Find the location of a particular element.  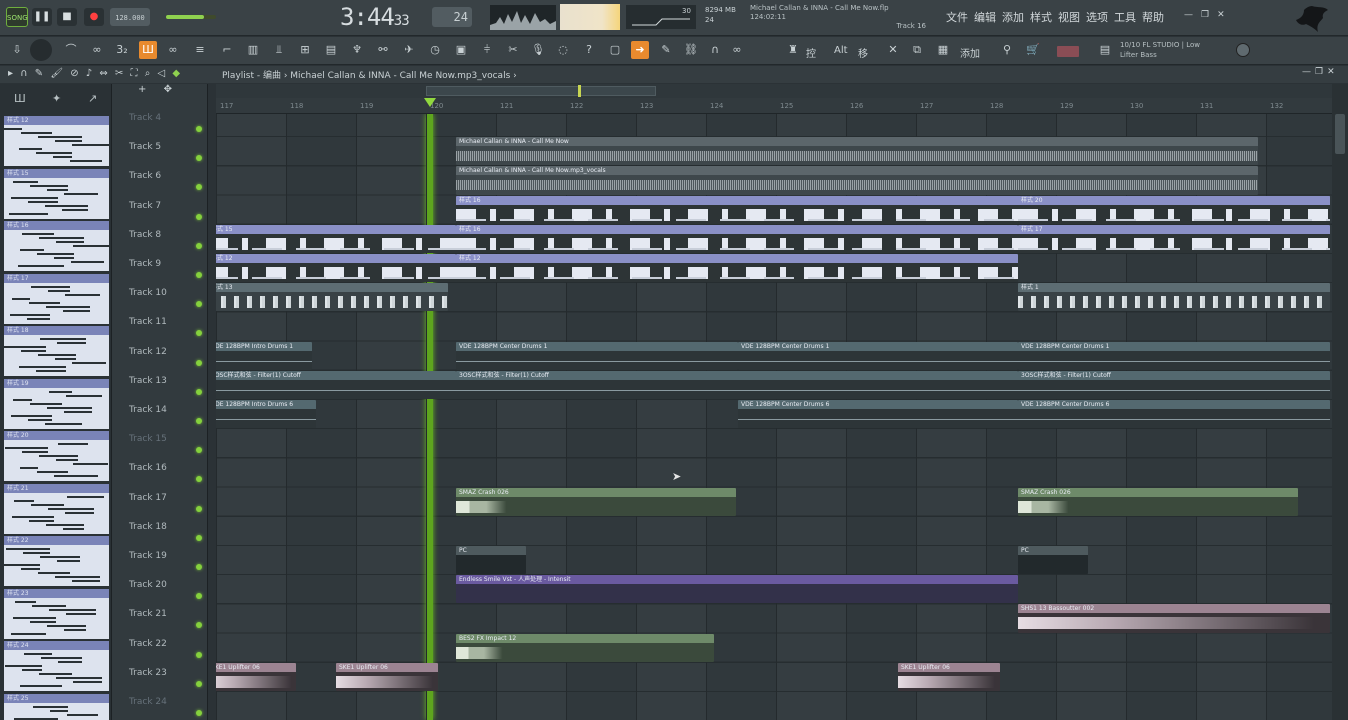

track-header: Track 16 is located at coordinates (160, 471).